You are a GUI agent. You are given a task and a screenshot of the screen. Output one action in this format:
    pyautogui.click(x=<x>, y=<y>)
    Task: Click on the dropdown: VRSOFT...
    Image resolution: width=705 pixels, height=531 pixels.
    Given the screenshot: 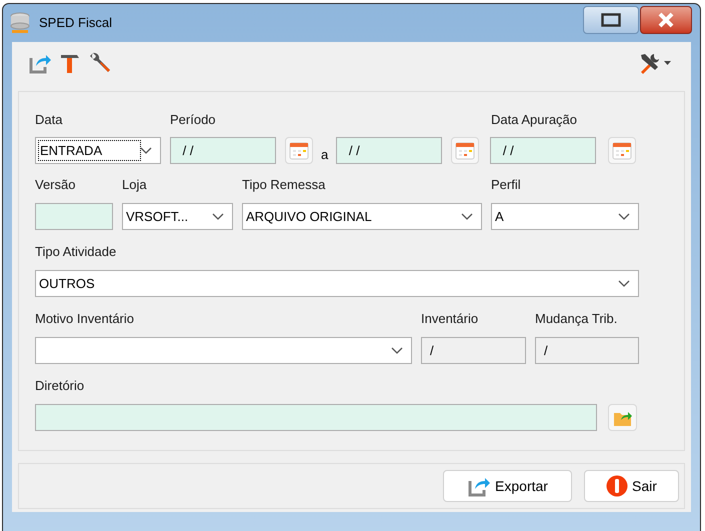 What is the action you would take?
    pyautogui.click(x=177, y=216)
    